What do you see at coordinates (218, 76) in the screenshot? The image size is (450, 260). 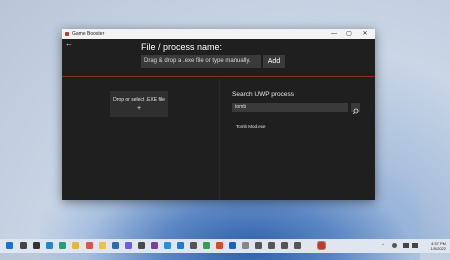 I see `header-divider` at bounding box center [218, 76].